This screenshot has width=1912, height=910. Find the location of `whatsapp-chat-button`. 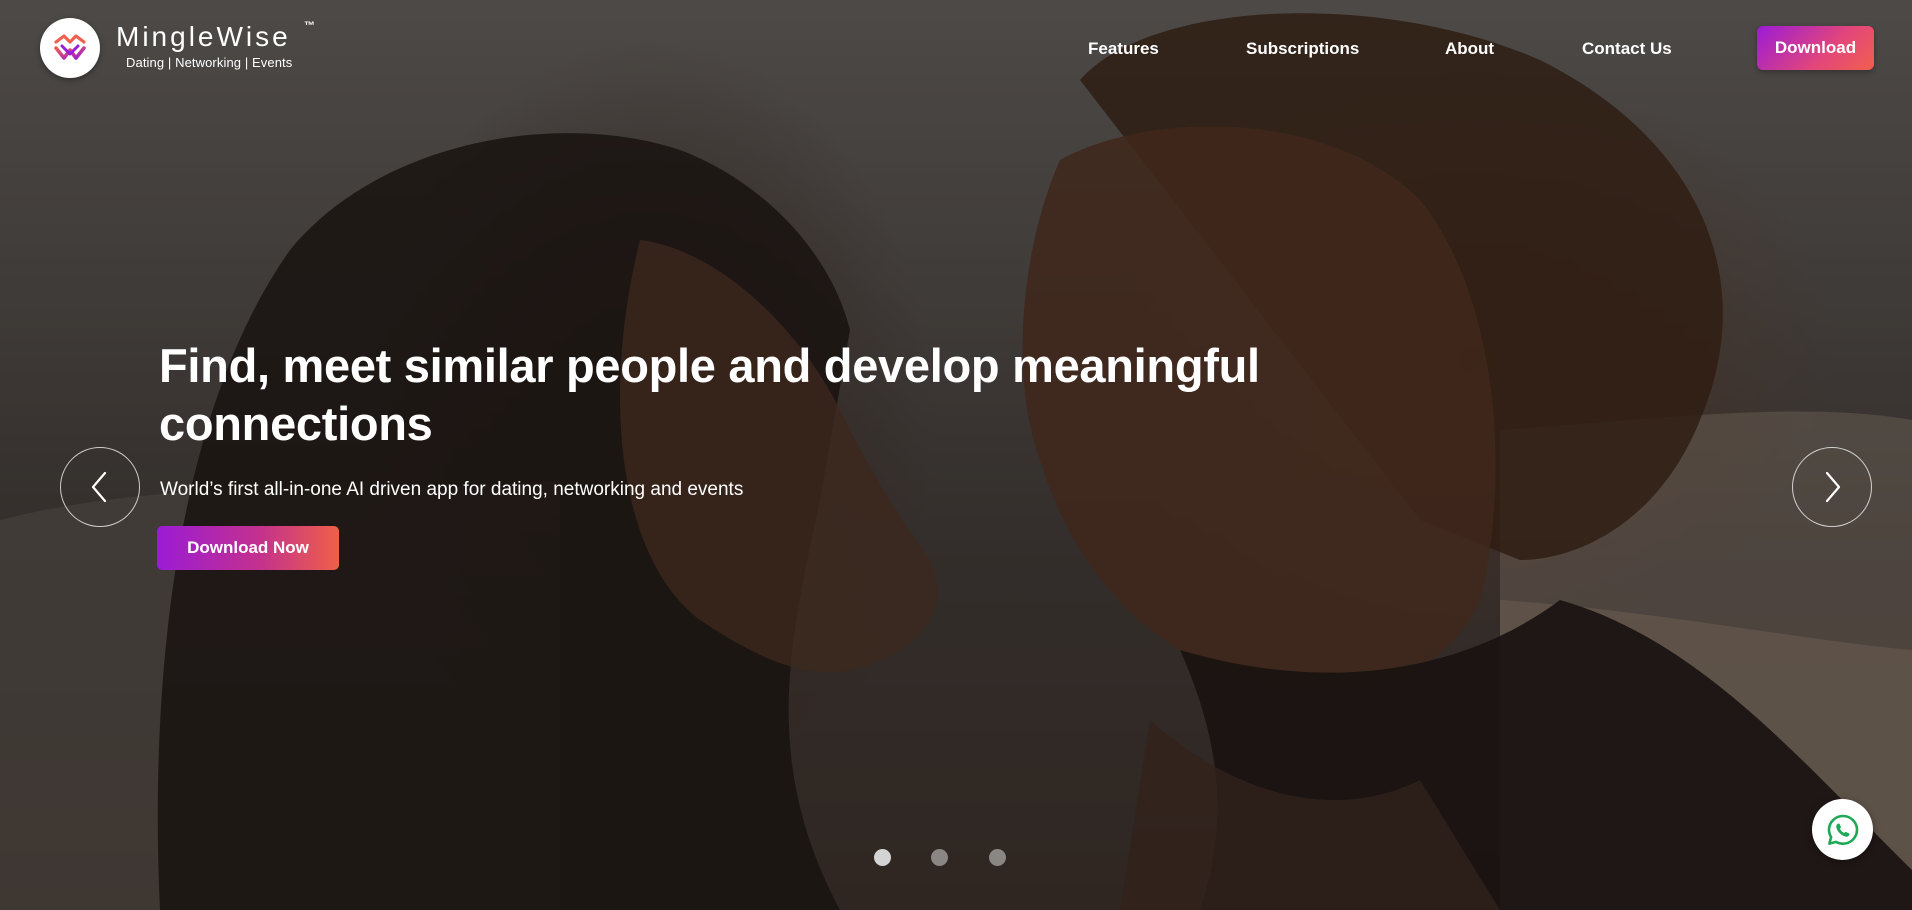

whatsapp-chat-button is located at coordinates (1842, 829).